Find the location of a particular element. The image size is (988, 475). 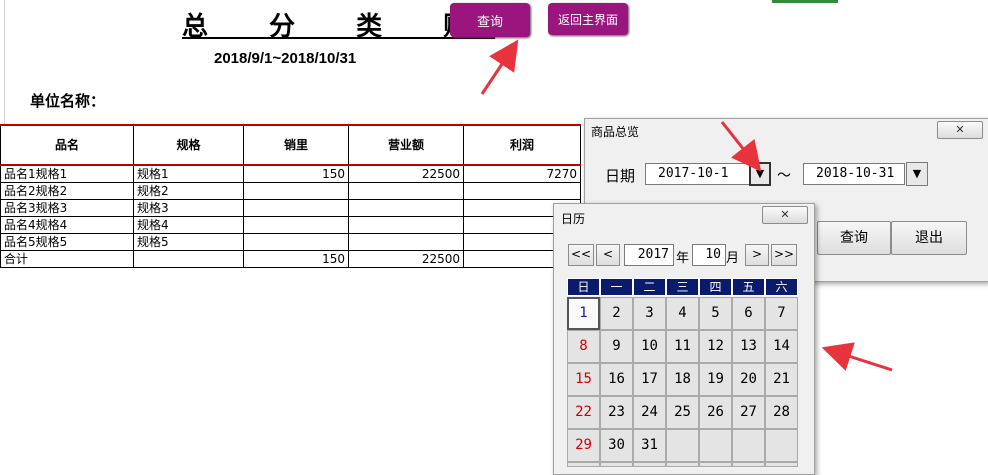

calendar-day: 21 is located at coordinates (781, 379).